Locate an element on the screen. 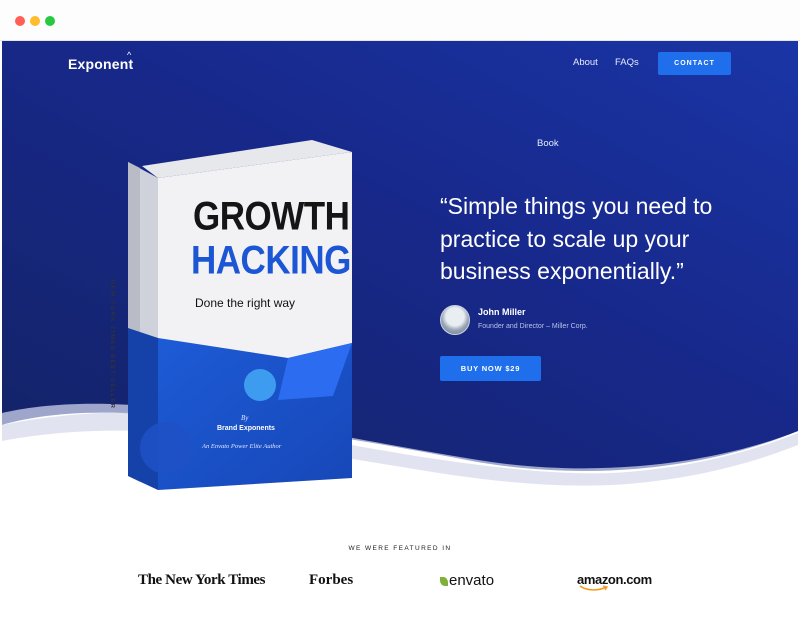 The image size is (800, 640). buy-now-button: BUY NOW $29 is located at coordinates (490, 368).